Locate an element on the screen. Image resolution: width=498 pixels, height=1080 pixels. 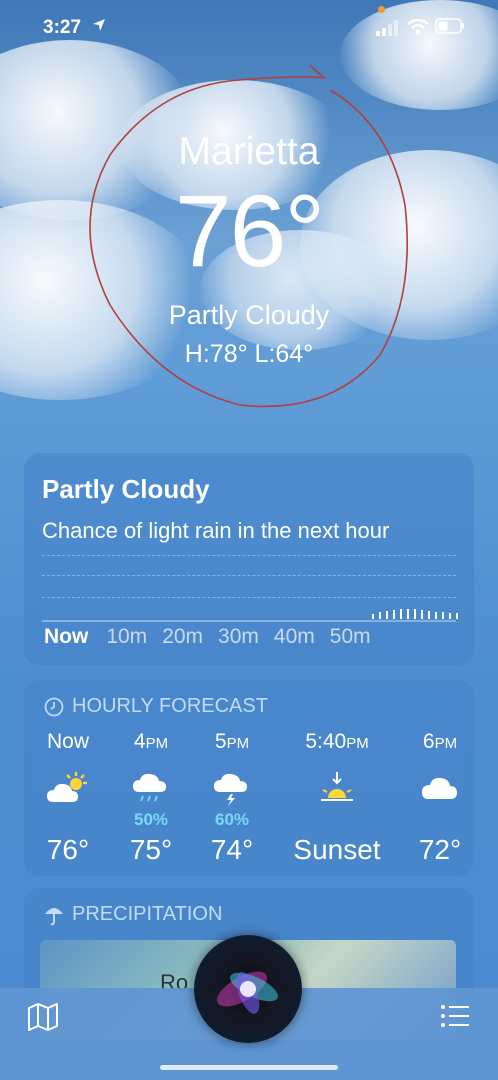
city-name: Marietta is located at coordinates (249, 151).